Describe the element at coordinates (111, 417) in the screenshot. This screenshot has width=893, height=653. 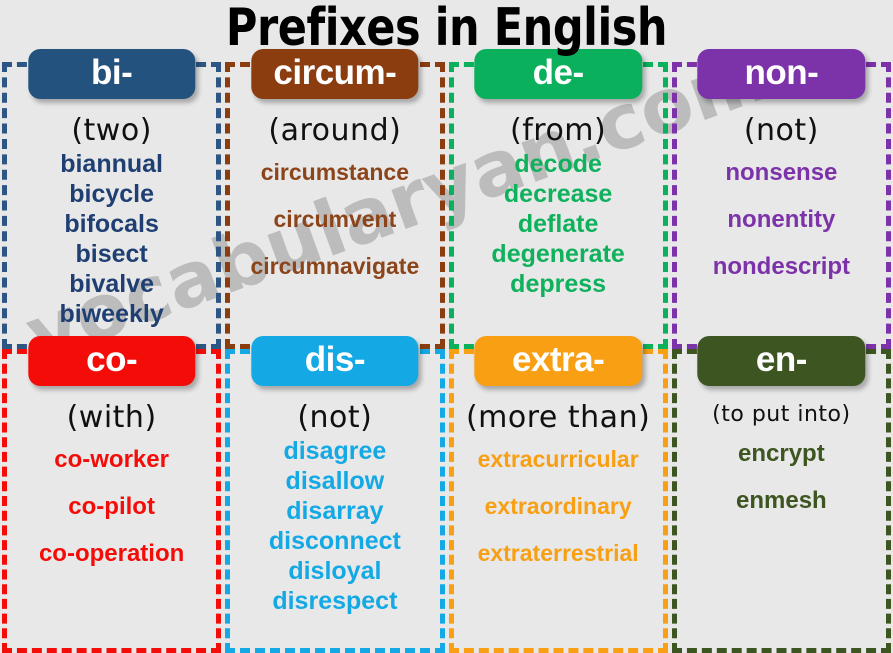
I see `prefix-meaning-co: (with)` at that location.